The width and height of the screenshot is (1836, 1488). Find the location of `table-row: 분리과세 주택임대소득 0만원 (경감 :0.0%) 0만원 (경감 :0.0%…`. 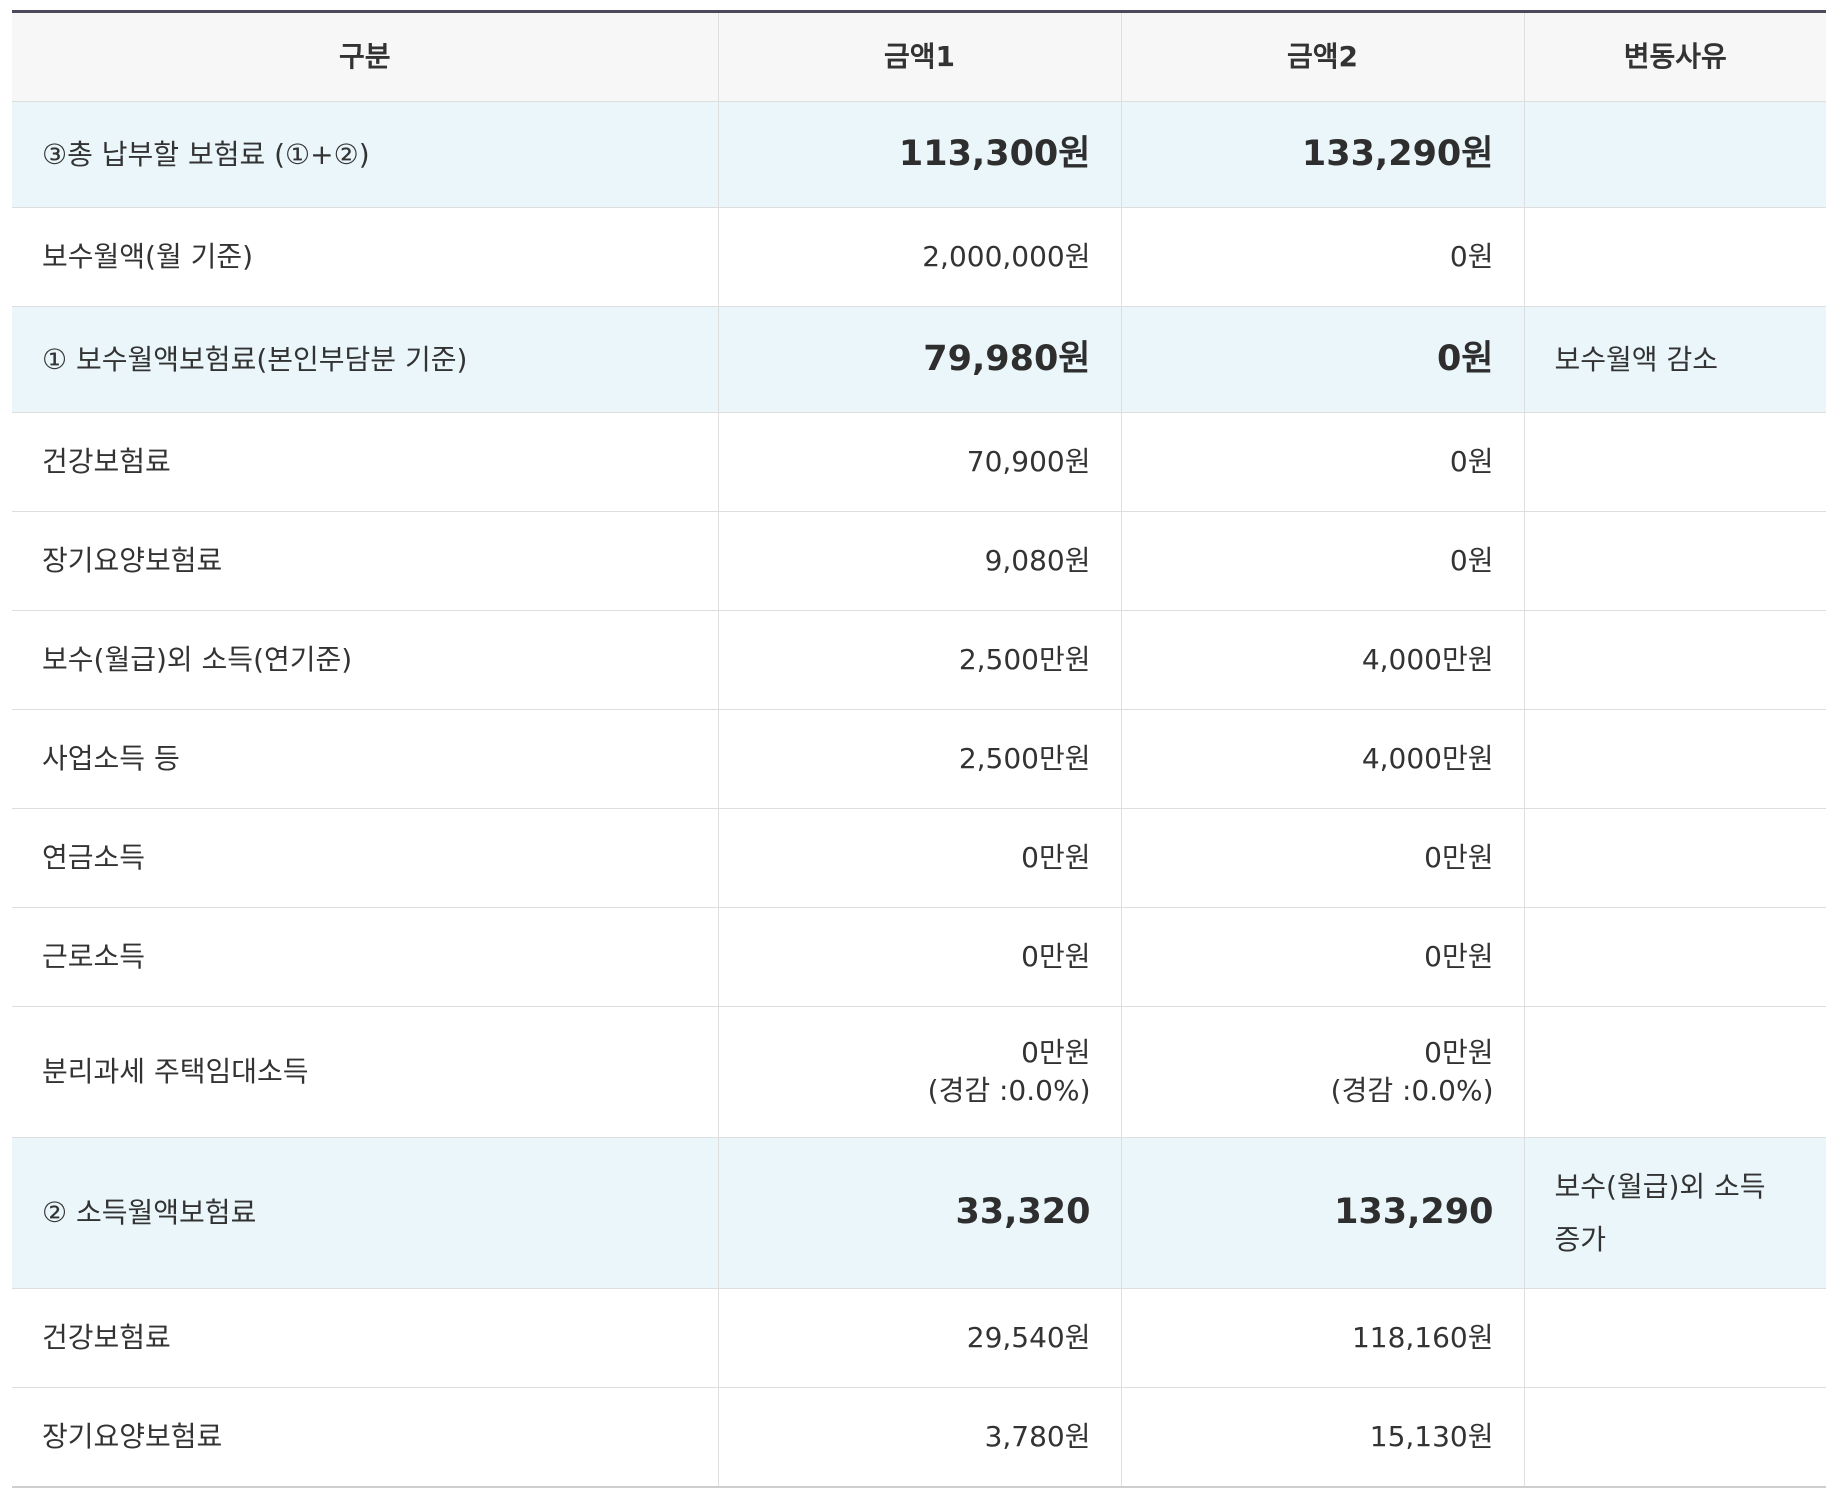

table-row: 분리과세 주택임대소득 0만원 (경감 :0.0%) 0만원 (경감 :0.0%… is located at coordinates (919, 1072).